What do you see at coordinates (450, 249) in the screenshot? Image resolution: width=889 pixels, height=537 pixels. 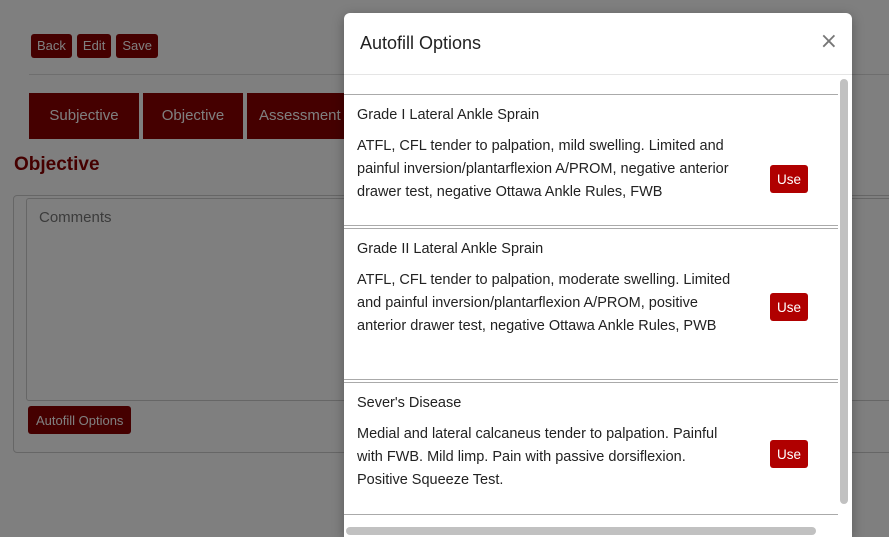 I see `option-title: Grade II Lateral Ankle Sprain` at bounding box center [450, 249].